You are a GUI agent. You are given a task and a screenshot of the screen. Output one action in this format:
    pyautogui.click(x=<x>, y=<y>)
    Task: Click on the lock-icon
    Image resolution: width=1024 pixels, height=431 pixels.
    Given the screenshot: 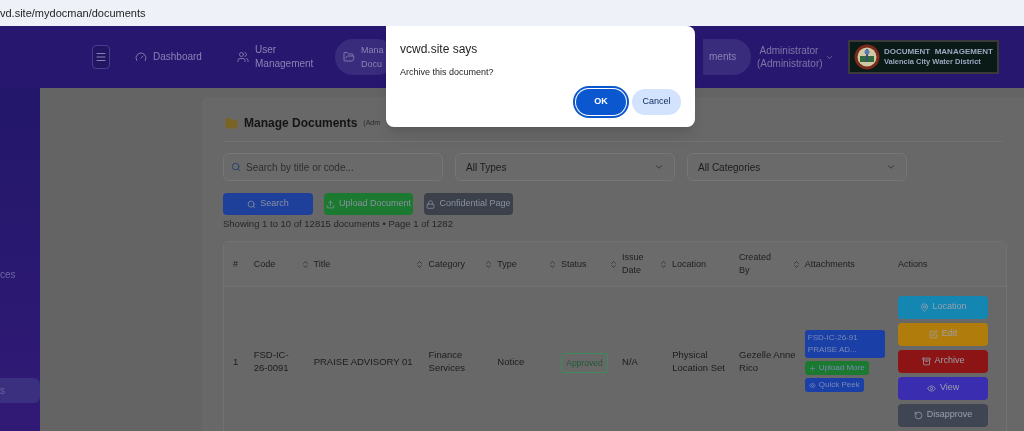 What is the action you would take?
    pyautogui.click(x=431, y=204)
    